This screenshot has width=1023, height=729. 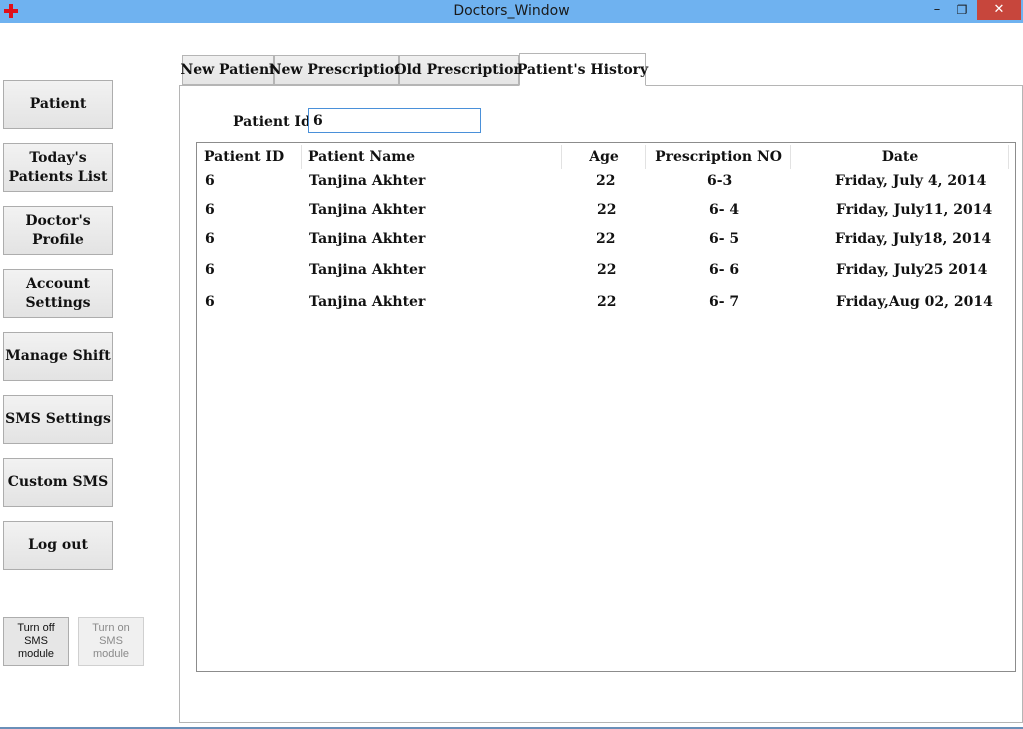 What do you see at coordinates (435, 157) in the screenshot?
I see `column-header-patient-name: Patient Name` at bounding box center [435, 157].